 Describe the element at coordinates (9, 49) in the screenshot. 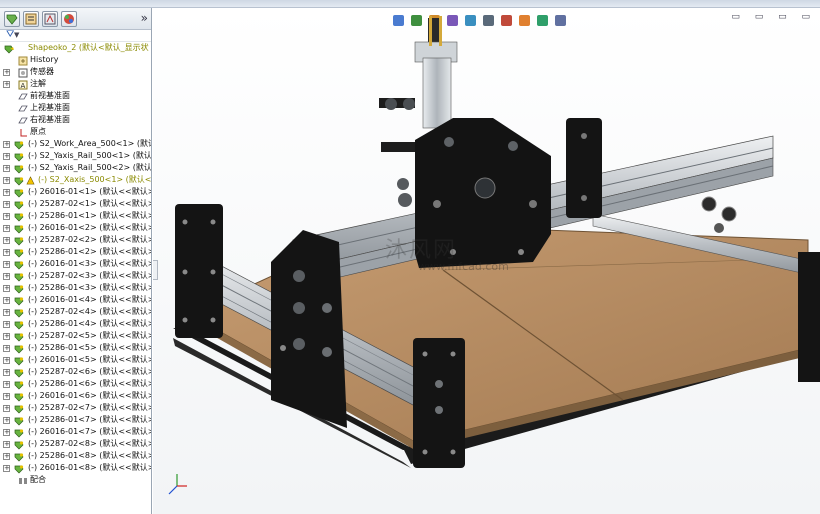

I see `assembly-icon` at that location.